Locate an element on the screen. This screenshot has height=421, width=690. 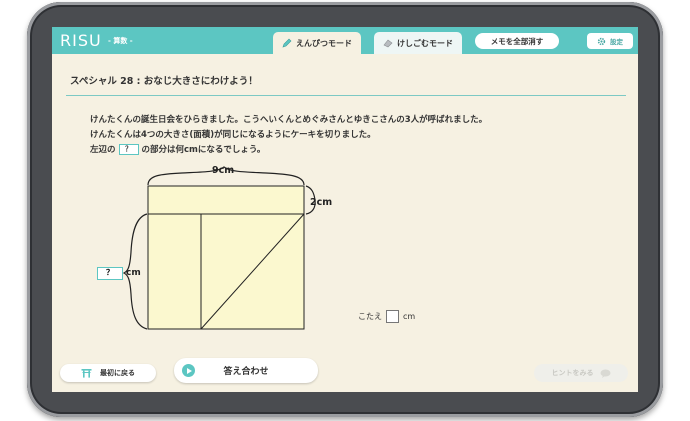
speech-bubble-icon is located at coordinates (605, 373).